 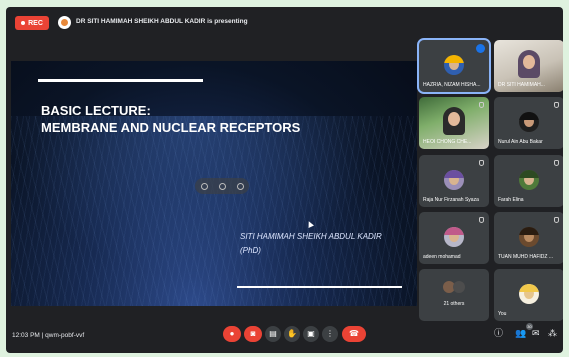 I want to click on captions-icon: ▤, so click(x=273, y=333).